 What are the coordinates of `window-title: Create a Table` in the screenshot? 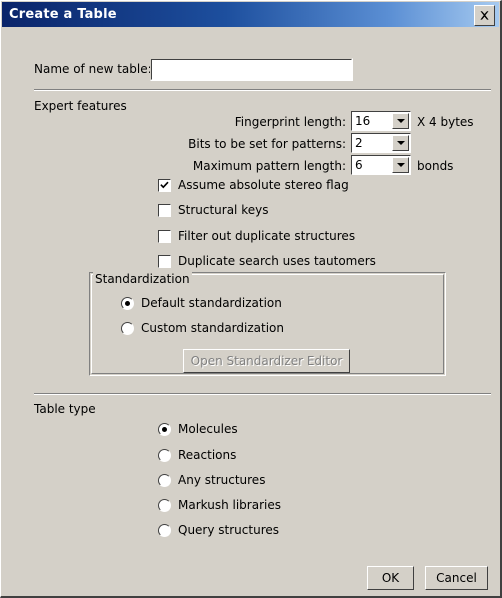 It's located at (63, 14).